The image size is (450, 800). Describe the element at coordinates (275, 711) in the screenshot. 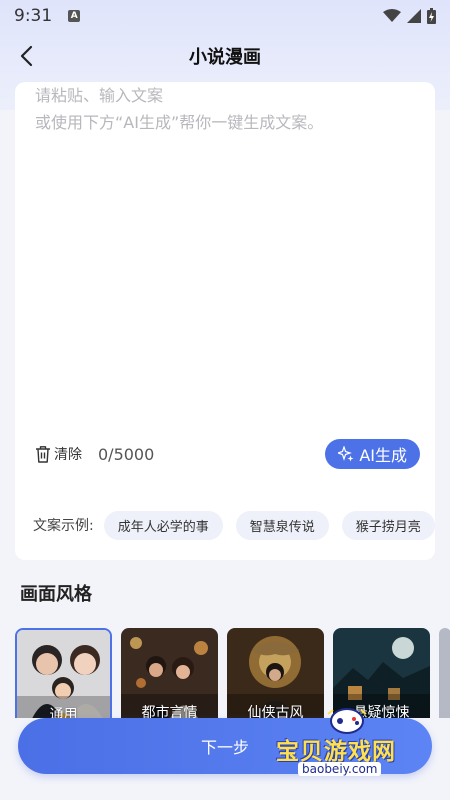

I see `style-label: 仙侠古风` at that location.